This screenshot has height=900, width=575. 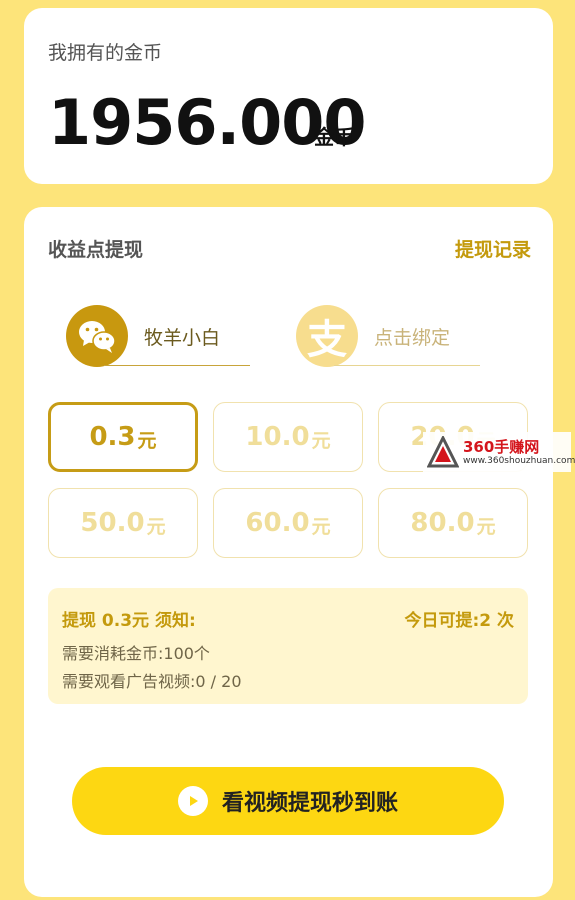 I want to click on wechat-underline, so click(x=177, y=365).